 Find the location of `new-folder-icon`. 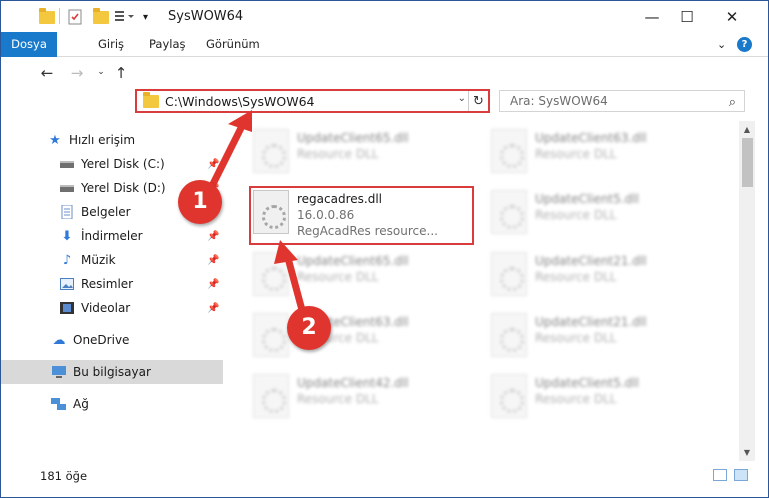

new-folder-icon is located at coordinates (101, 16).